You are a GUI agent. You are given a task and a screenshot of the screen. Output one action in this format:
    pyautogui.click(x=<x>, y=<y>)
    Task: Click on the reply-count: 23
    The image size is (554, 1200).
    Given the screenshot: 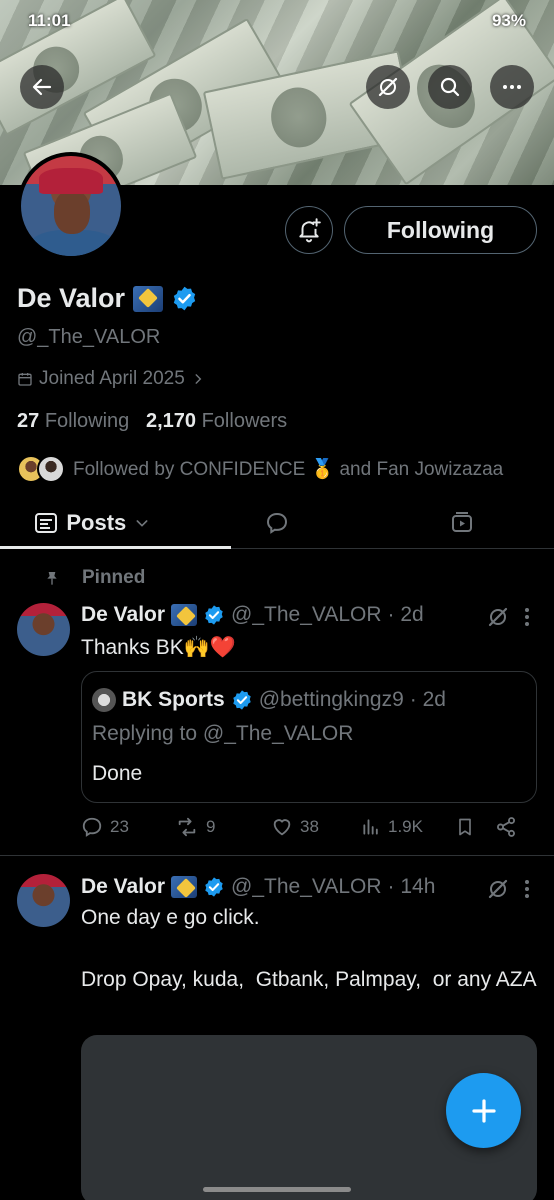 What is the action you would take?
    pyautogui.click(x=119, y=826)
    